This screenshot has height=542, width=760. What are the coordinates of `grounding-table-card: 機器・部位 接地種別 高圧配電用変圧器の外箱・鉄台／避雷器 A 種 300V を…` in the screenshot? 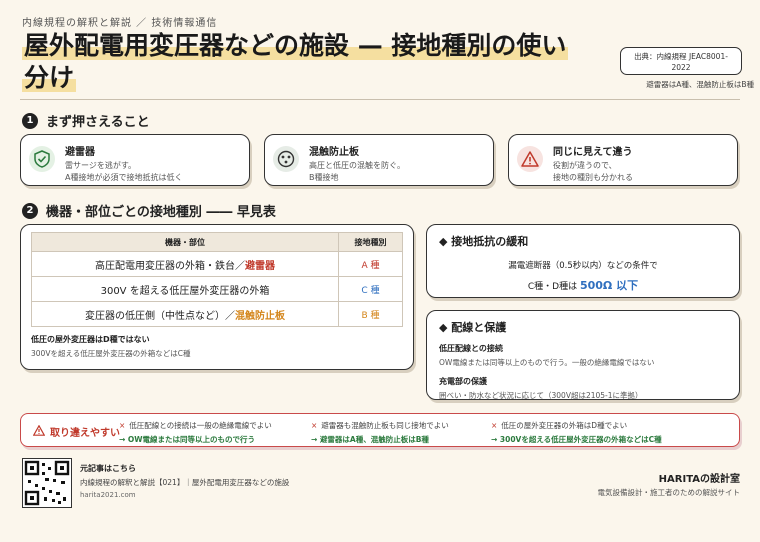 It's located at (217, 297).